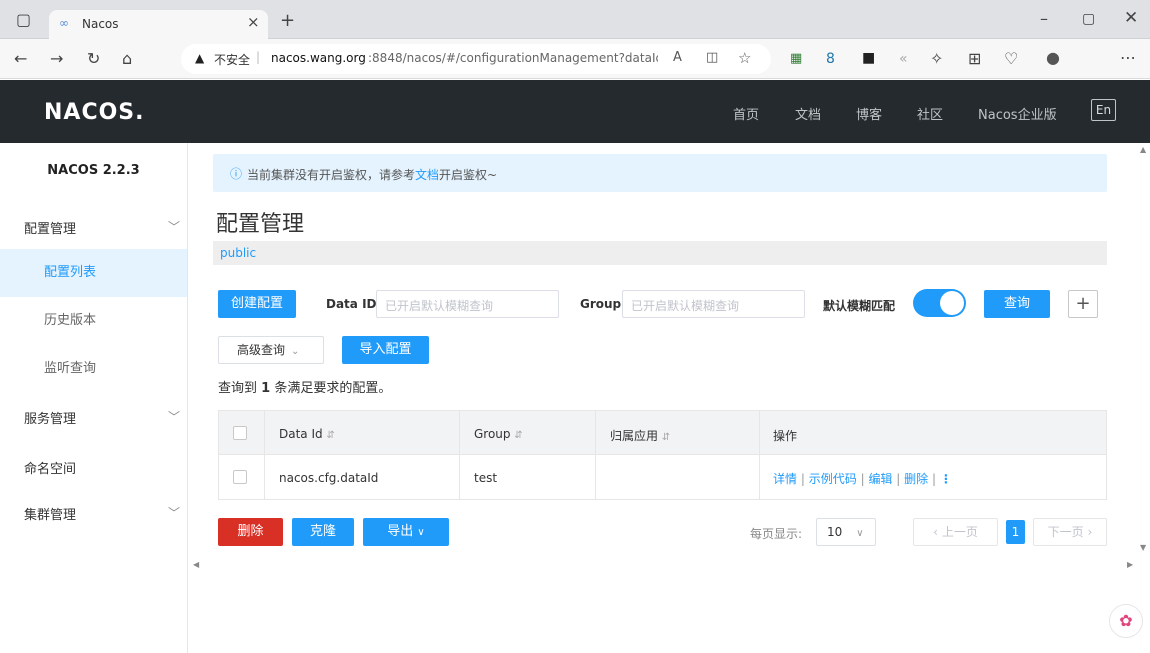  Describe the element at coordinates (1143, 547) in the screenshot. I see `scroll-down-arrow: ▼` at that location.